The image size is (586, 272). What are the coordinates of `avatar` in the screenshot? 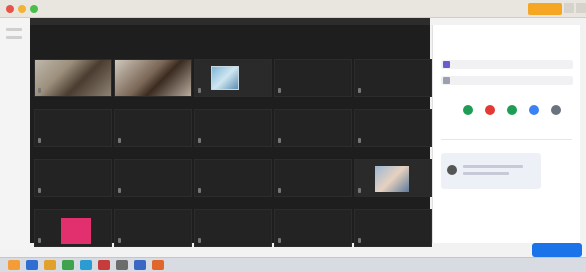 It's located at (452, 170).